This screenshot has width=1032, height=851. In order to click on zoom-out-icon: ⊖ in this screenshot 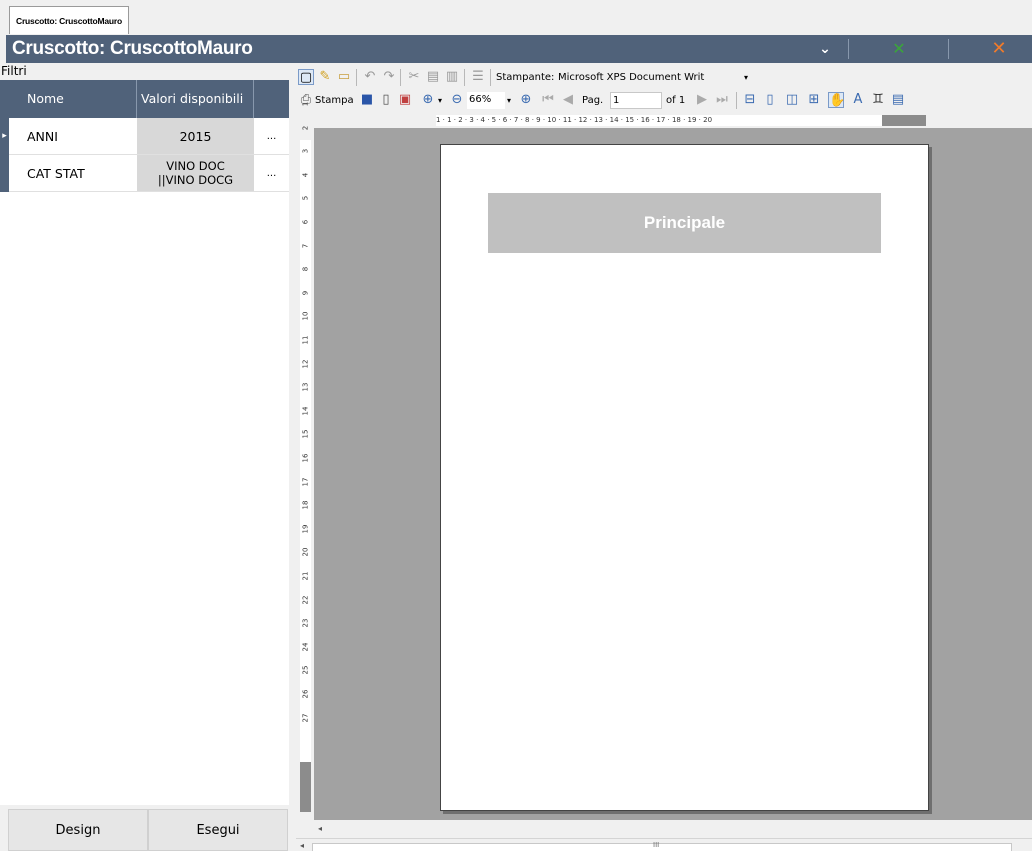, I will do `click(457, 100)`.